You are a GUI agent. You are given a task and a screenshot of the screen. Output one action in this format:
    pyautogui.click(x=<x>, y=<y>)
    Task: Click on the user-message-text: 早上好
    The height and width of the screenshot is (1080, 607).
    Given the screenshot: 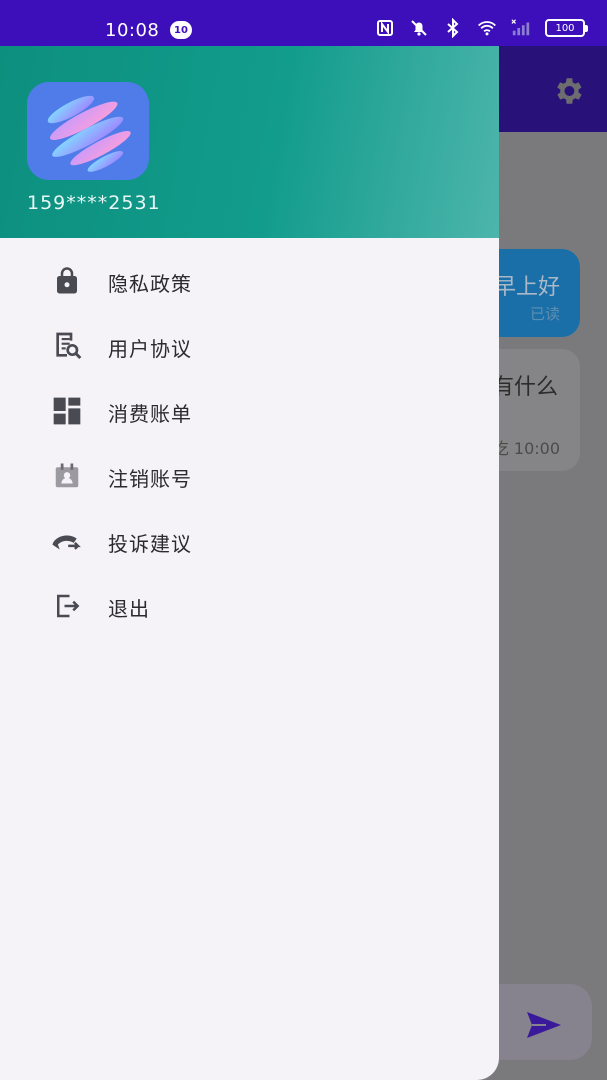 What is the action you would take?
    pyautogui.click(x=526, y=287)
    